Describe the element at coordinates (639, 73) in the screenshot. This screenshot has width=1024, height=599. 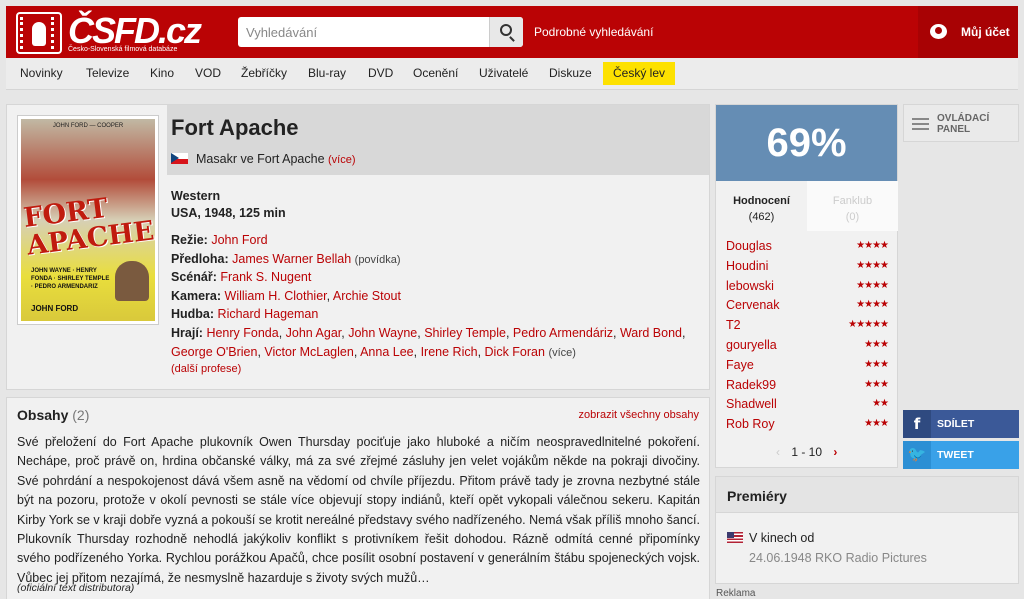
I see `nav-item-cesky-lev: Český lev` at that location.